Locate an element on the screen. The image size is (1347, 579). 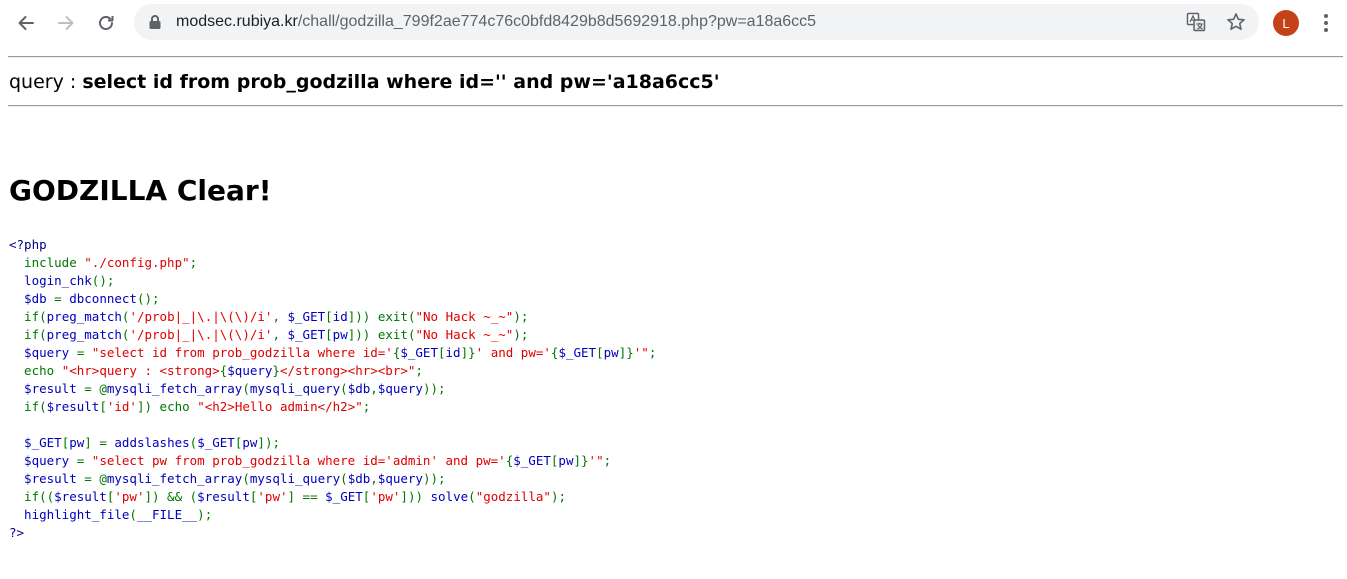
code-token: )); is located at coordinates (434, 388).